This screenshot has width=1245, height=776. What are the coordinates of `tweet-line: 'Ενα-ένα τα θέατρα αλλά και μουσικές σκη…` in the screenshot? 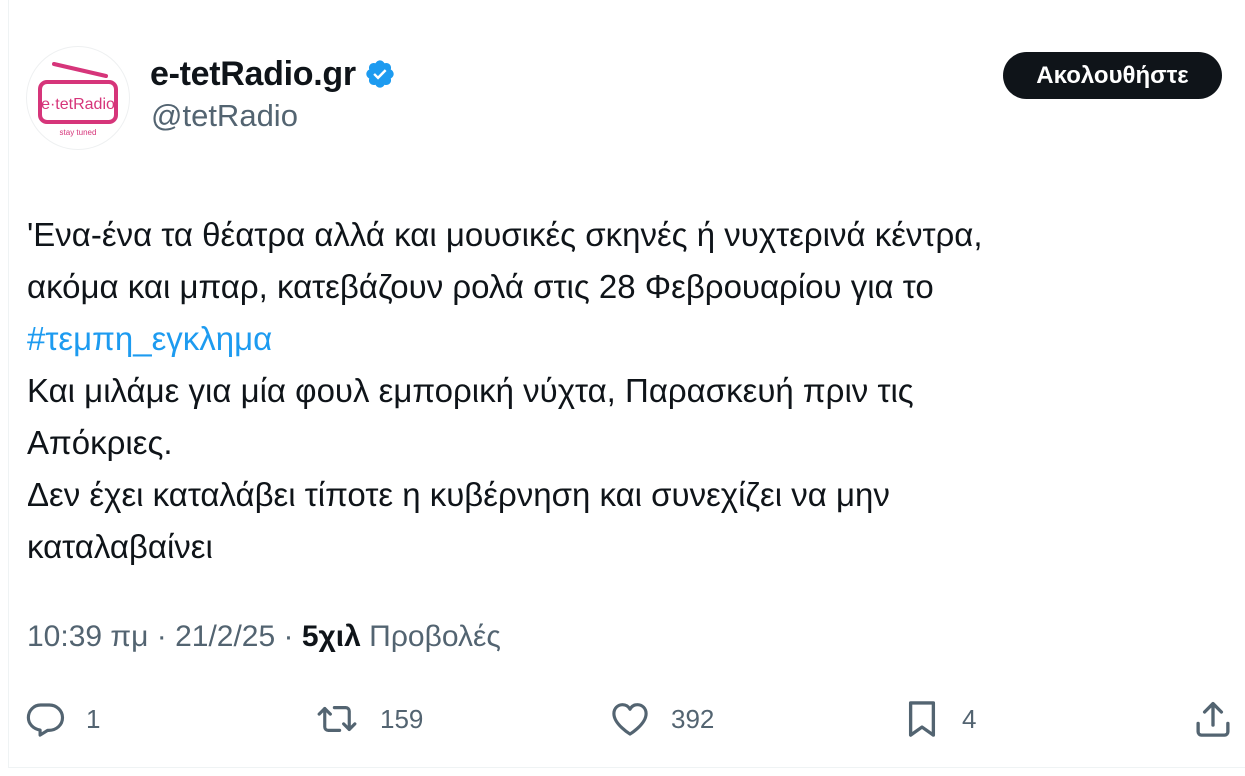 It's located at (505, 234).